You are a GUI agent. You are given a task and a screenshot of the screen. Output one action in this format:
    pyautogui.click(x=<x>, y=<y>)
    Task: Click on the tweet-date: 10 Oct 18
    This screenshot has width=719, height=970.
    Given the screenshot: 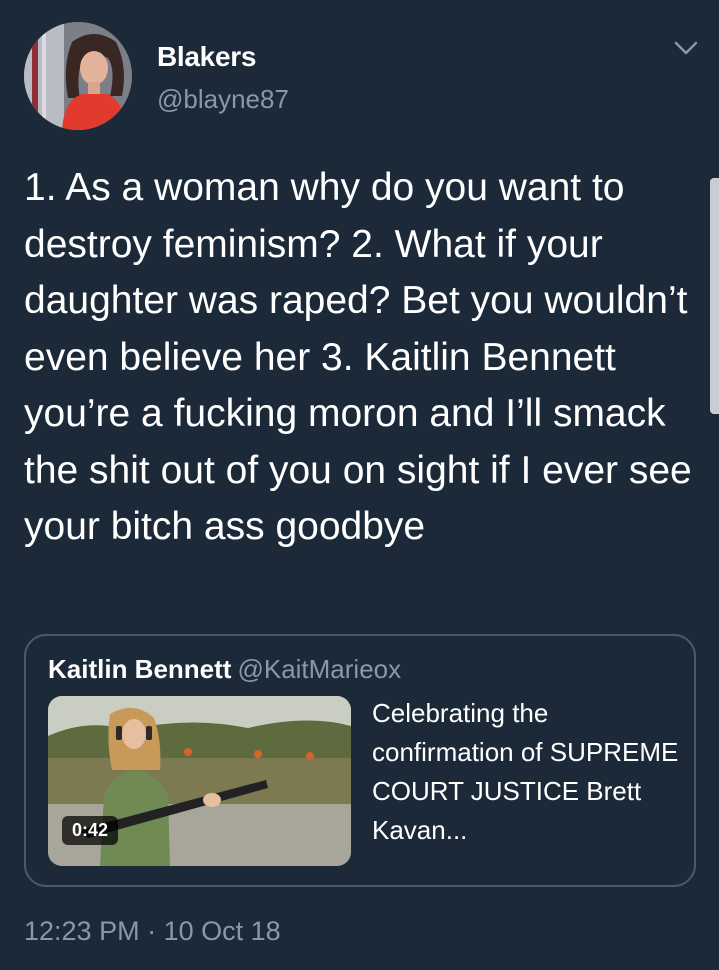 What is the action you would take?
    pyautogui.click(x=222, y=931)
    